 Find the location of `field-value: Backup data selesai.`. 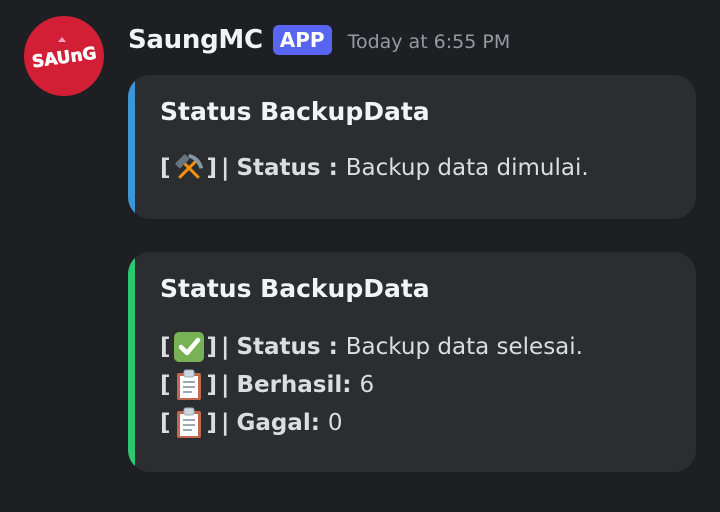

field-value: Backup data selesai. is located at coordinates (464, 347).